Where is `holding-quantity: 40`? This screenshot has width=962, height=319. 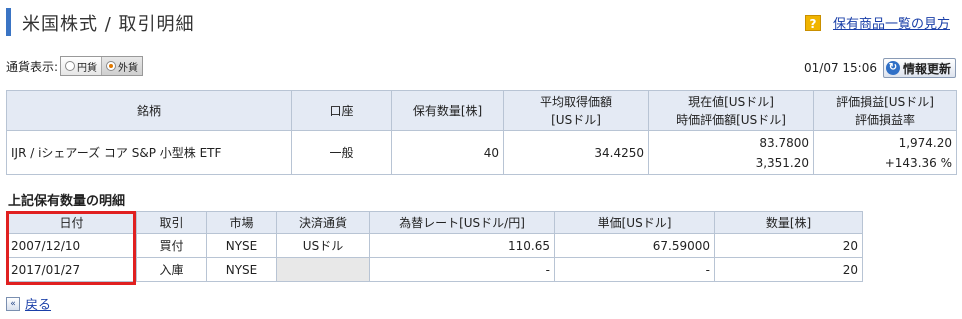 holding-quantity: 40 is located at coordinates (447, 152).